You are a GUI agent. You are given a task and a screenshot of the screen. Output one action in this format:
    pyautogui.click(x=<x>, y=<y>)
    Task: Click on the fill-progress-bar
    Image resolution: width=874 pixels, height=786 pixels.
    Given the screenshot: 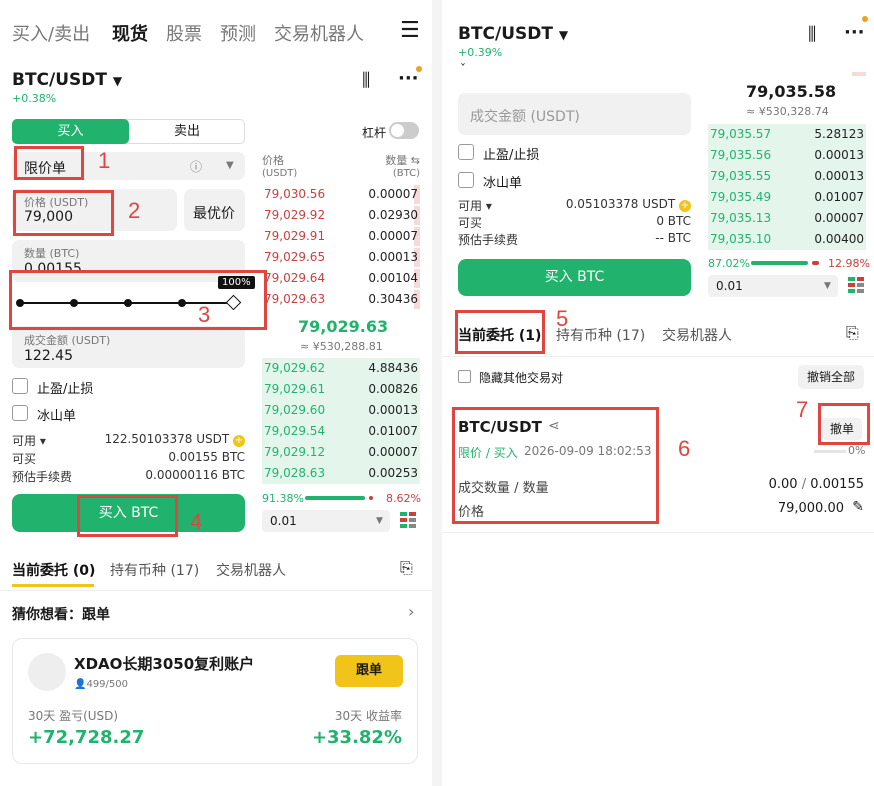 What is the action you would take?
    pyautogui.click(x=830, y=451)
    